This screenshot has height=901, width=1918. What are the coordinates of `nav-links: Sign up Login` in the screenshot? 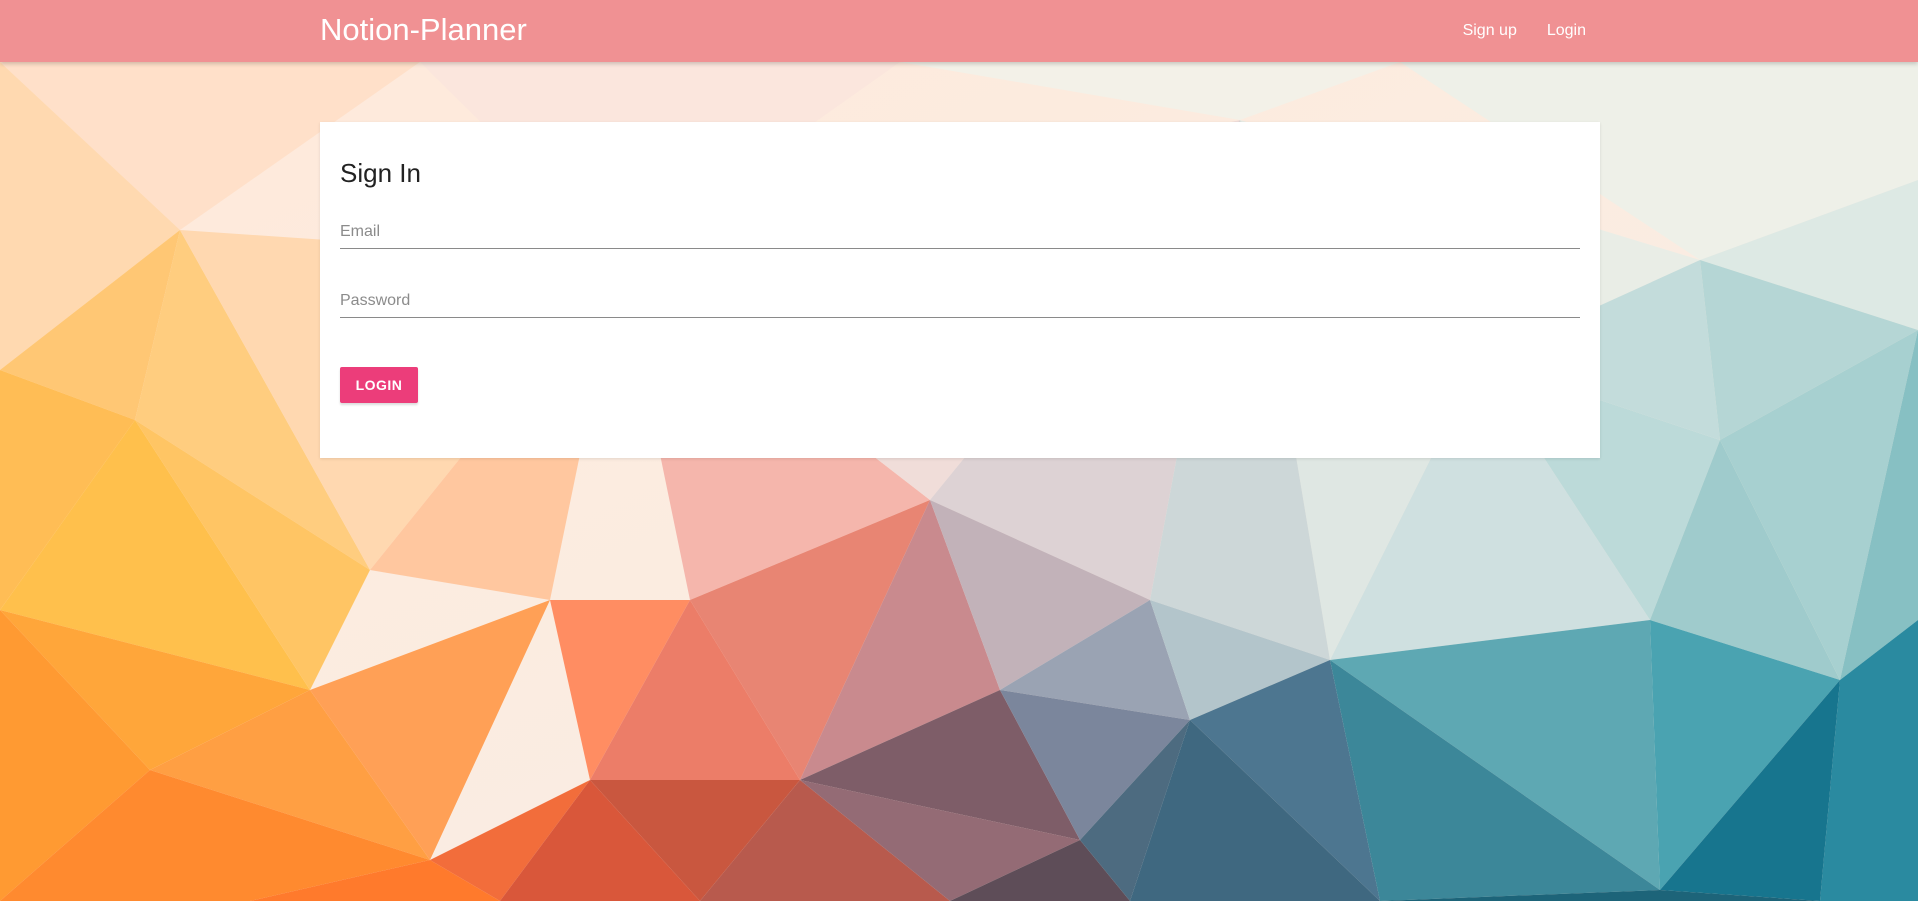 It's located at (1509, 31).